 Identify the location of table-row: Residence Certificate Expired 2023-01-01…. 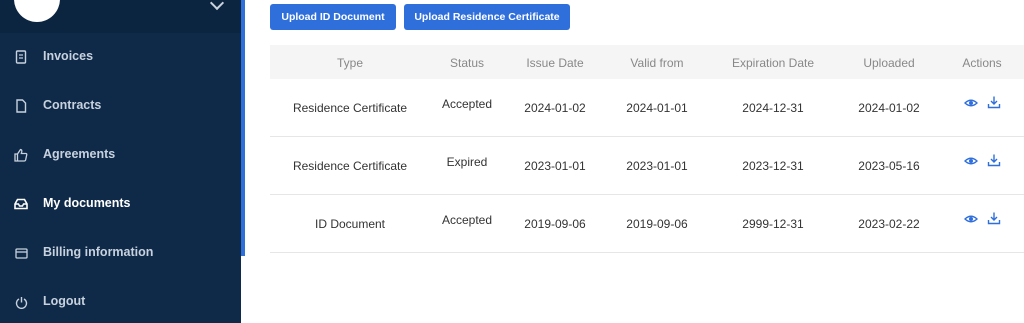
(647, 166).